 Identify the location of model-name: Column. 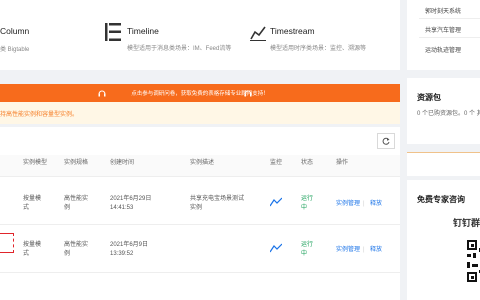
(15, 31).